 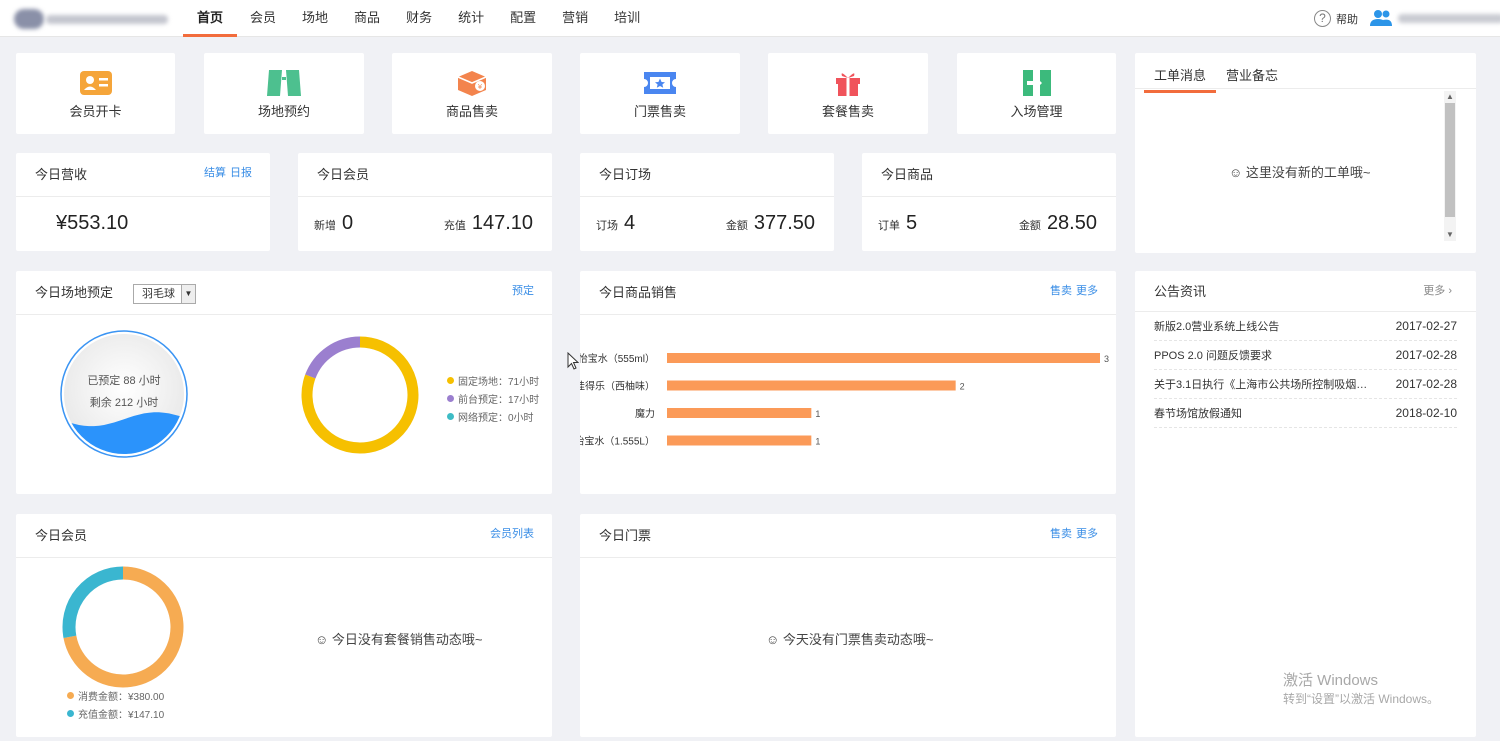 What do you see at coordinates (472, 83) in the screenshot?
I see `goods-sale-icon: ¥` at bounding box center [472, 83].